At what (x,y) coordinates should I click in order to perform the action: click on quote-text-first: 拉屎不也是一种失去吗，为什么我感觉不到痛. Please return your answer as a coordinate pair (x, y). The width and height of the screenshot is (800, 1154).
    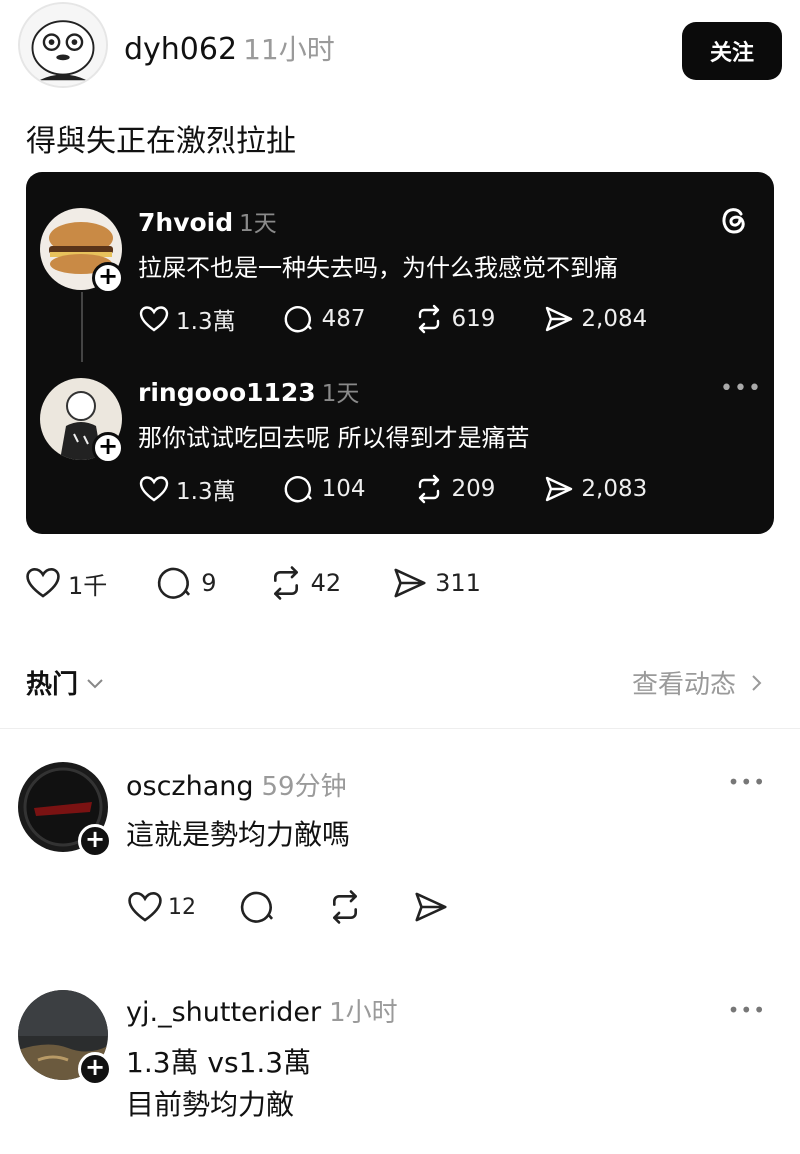
    Looking at the image, I should click on (378, 268).